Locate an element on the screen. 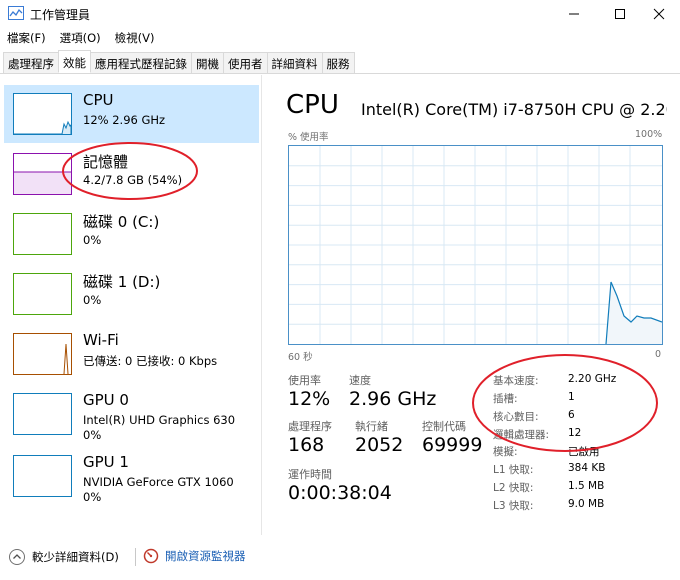 This screenshot has height=580, width=680. threads-label: 執行緒 is located at coordinates (371, 426).